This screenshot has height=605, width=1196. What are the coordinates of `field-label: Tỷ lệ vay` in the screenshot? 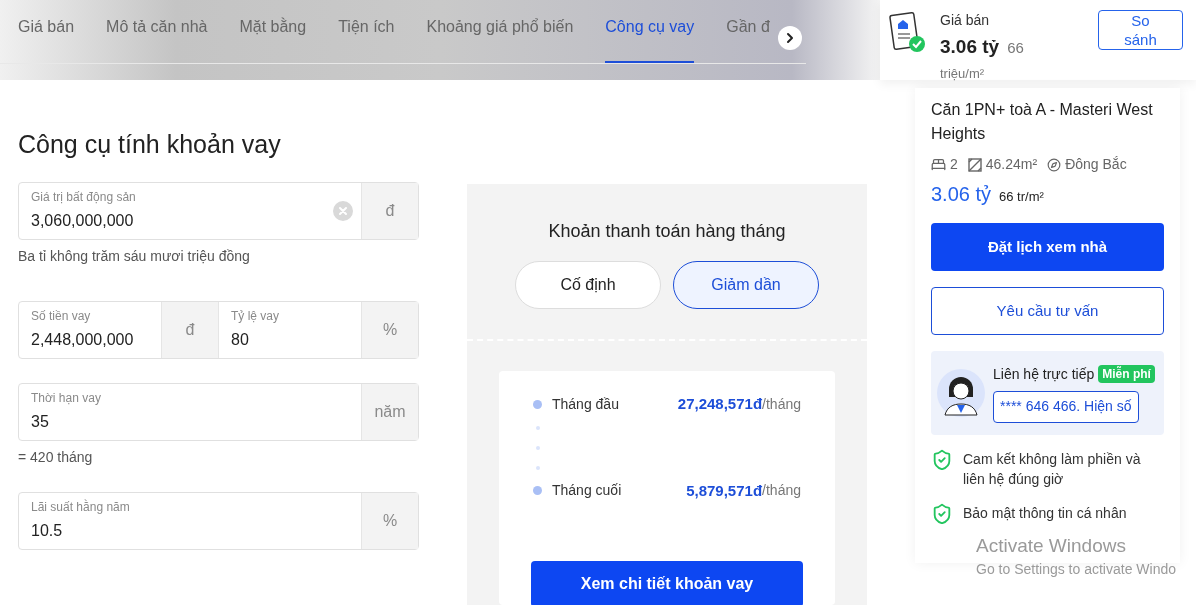 It's located at (255, 316).